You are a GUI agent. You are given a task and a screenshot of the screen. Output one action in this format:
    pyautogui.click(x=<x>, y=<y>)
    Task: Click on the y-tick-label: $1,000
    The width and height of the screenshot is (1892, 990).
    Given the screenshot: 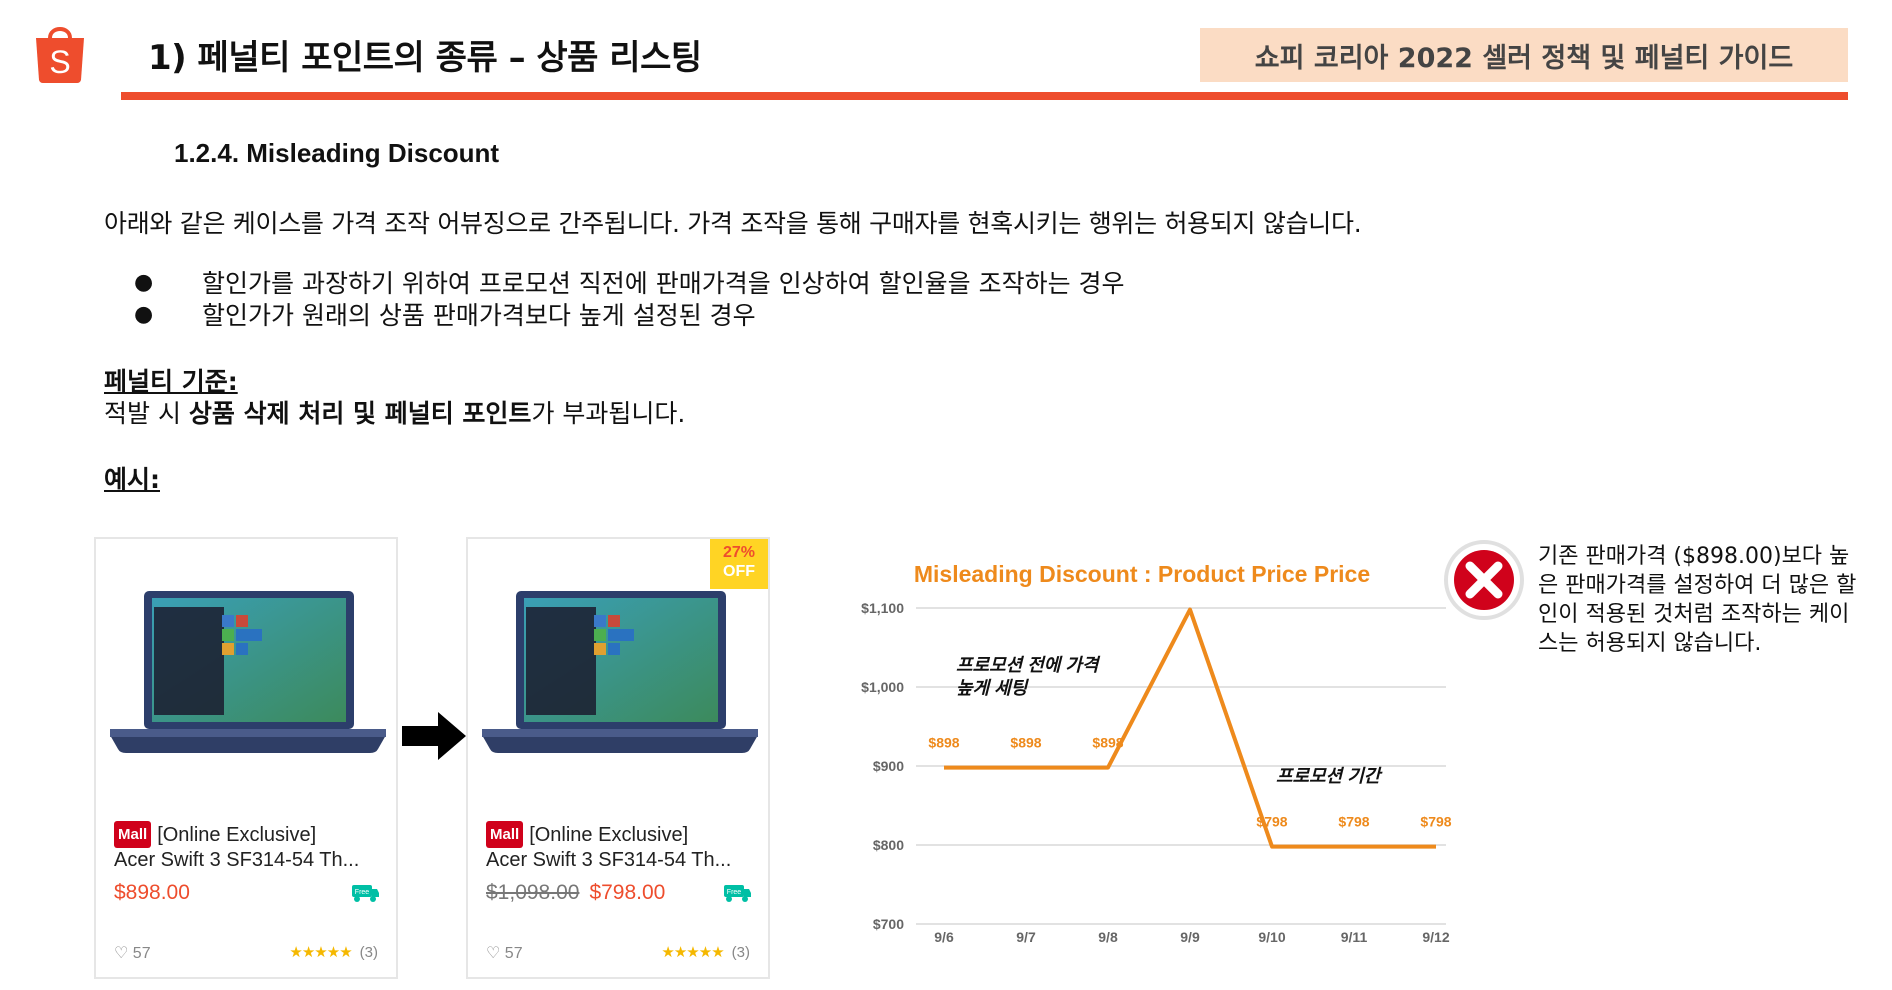 What is the action you would take?
    pyautogui.click(x=882, y=687)
    